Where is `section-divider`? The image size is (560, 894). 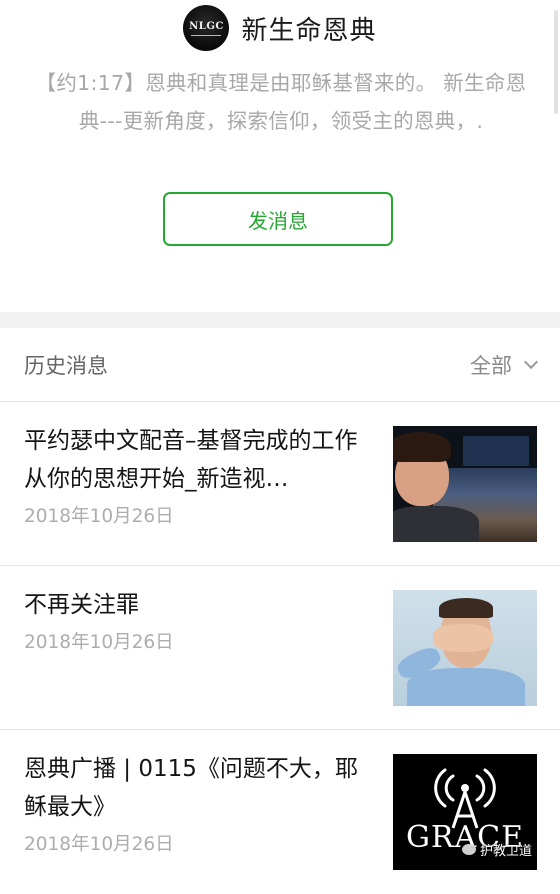
section-divider is located at coordinates (280, 320).